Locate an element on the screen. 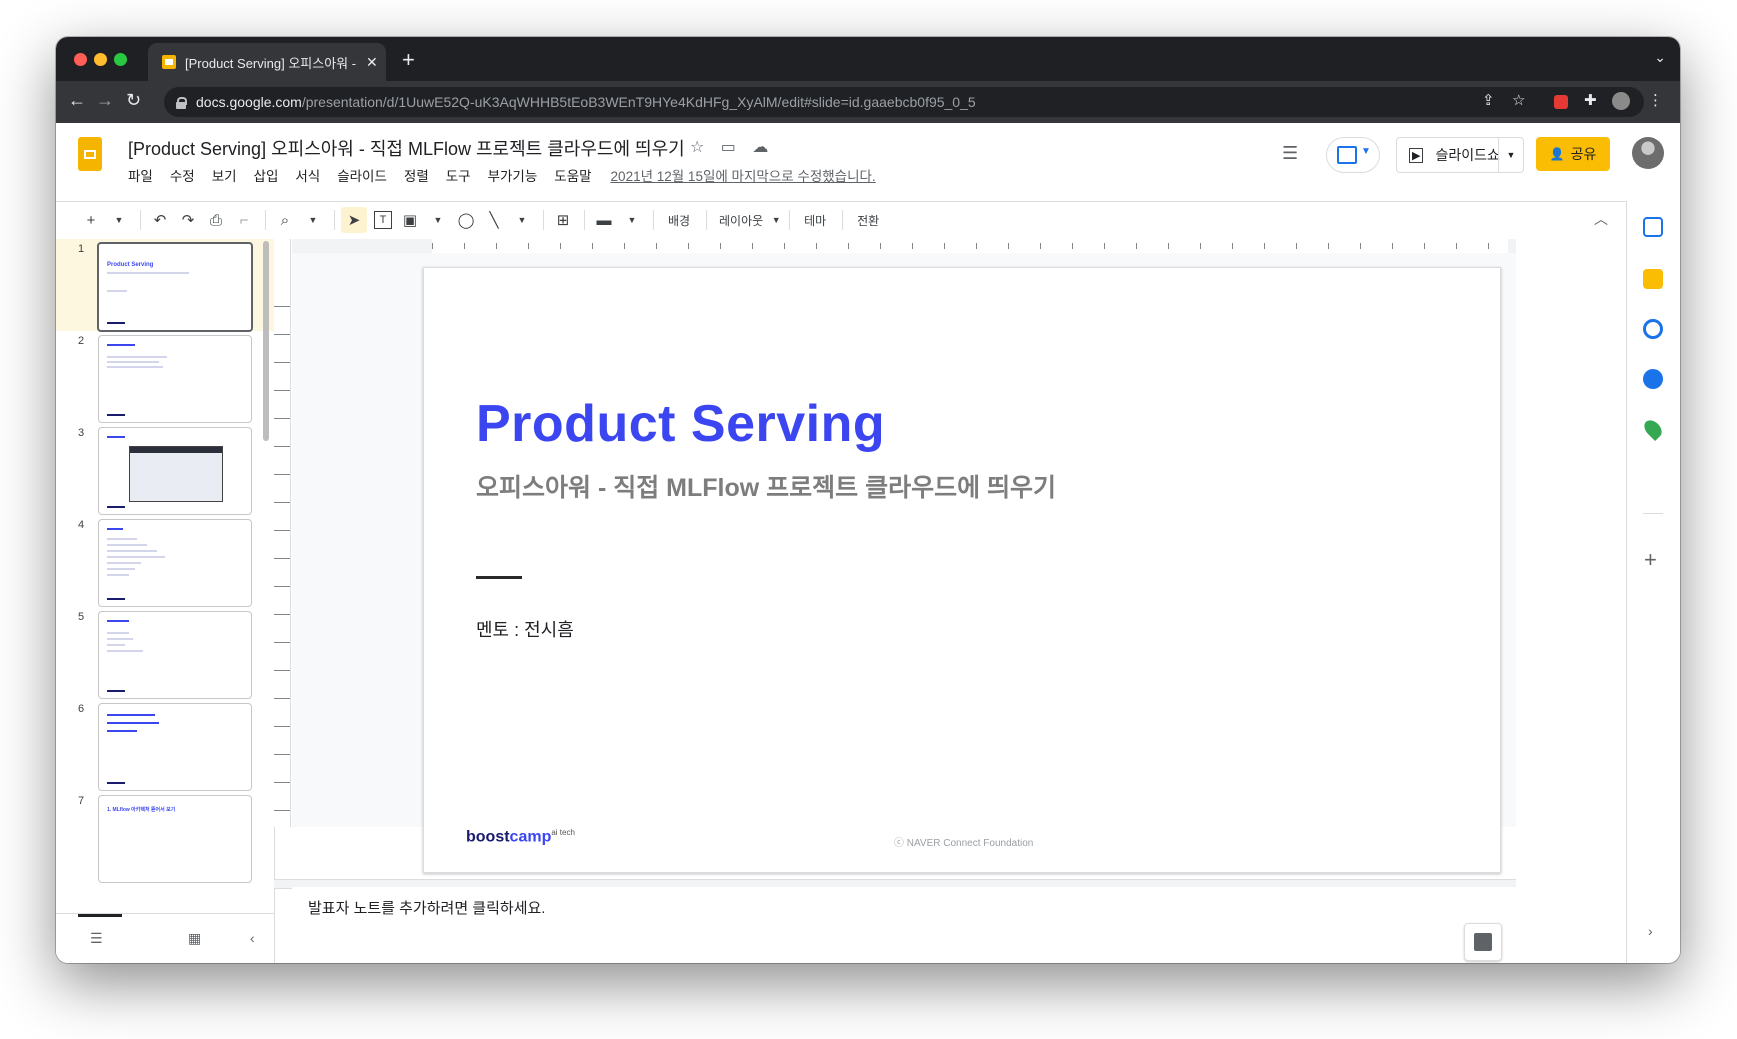 This screenshot has width=1737, height=1039. collapse-filmstrip-icon: ‹ is located at coordinates (252, 938).